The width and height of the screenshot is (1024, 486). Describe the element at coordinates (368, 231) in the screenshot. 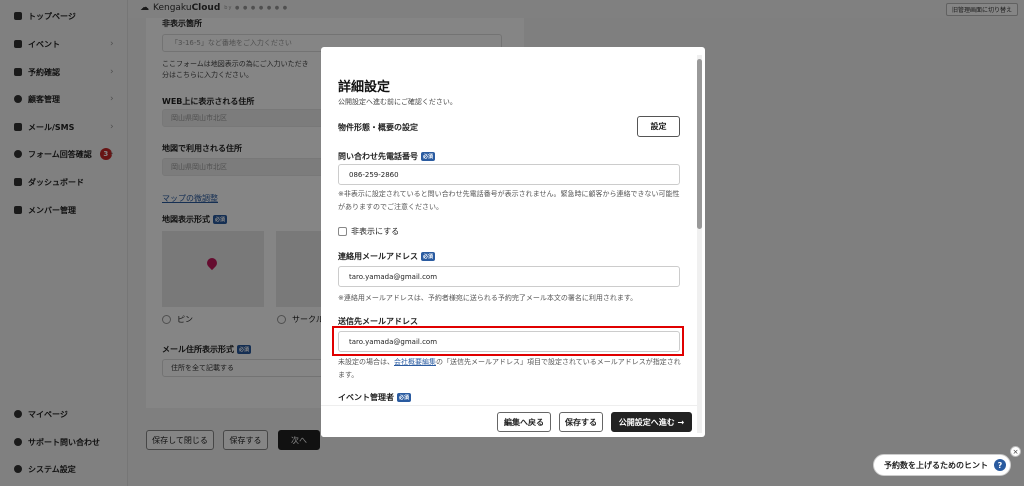

I see `hide-phone-checkbox: 非表示にする` at that location.